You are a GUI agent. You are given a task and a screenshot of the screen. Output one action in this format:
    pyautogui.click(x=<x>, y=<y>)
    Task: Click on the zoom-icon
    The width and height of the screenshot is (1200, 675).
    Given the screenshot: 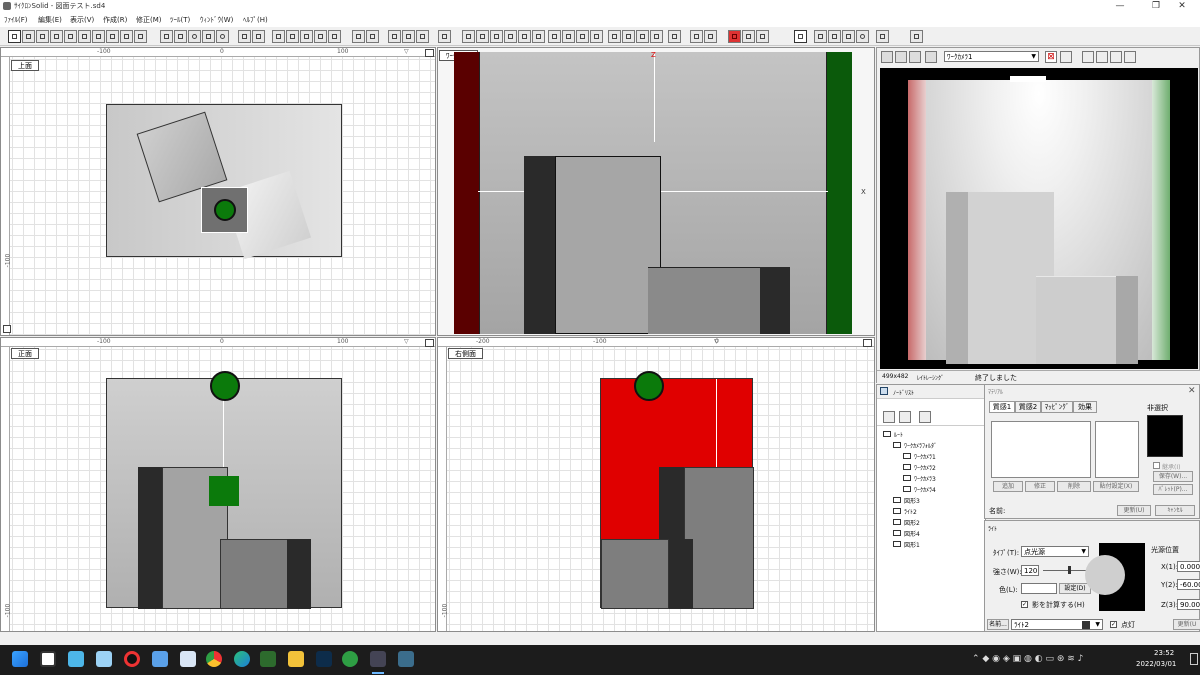 What is the action you would take?
    pyautogui.click(x=1116, y=57)
    